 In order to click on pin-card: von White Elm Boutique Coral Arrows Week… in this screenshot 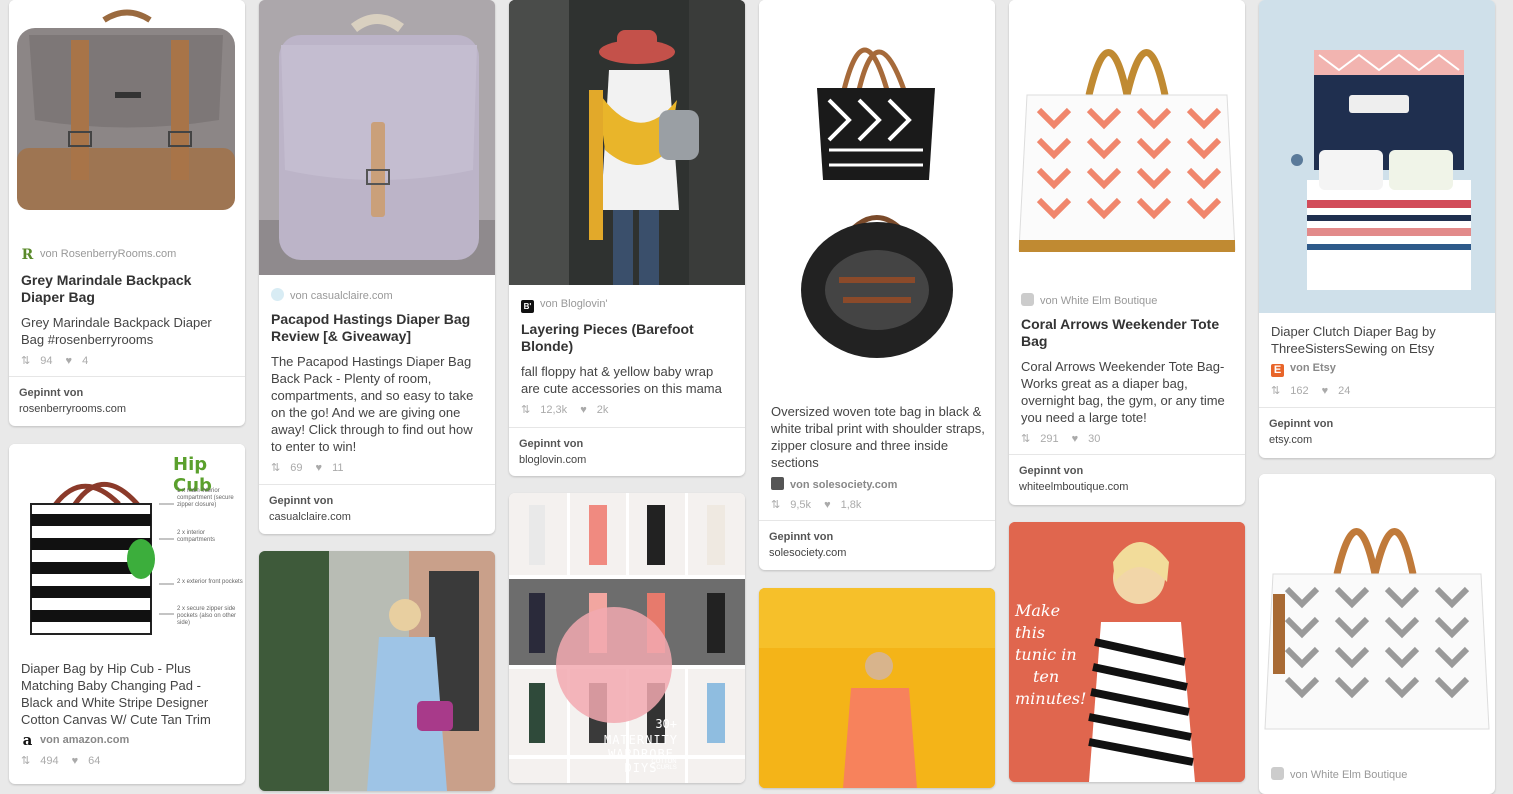, I will do `click(1127, 252)`.